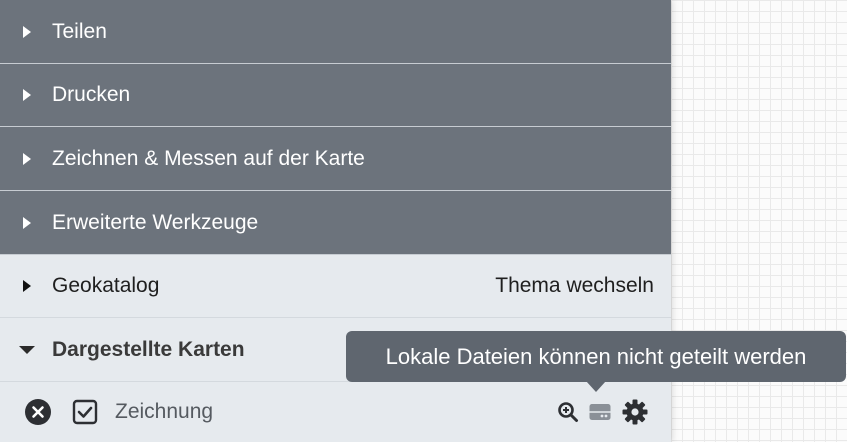 The height and width of the screenshot is (442, 847). I want to click on close-icon, so click(38, 412).